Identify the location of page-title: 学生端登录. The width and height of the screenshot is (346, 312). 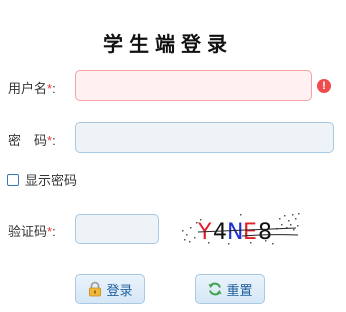
(168, 45).